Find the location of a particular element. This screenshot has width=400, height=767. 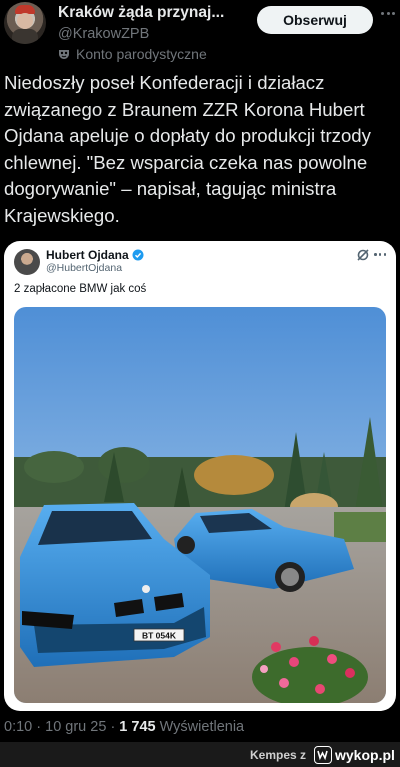

verified-badge-icon is located at coordinates (138, 255).